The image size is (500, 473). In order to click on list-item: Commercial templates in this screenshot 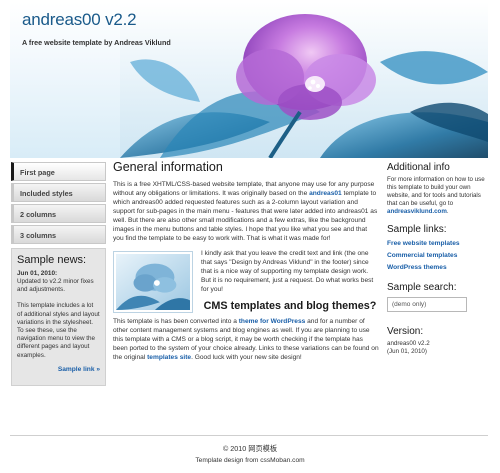, I will do `click(439, 256)`.